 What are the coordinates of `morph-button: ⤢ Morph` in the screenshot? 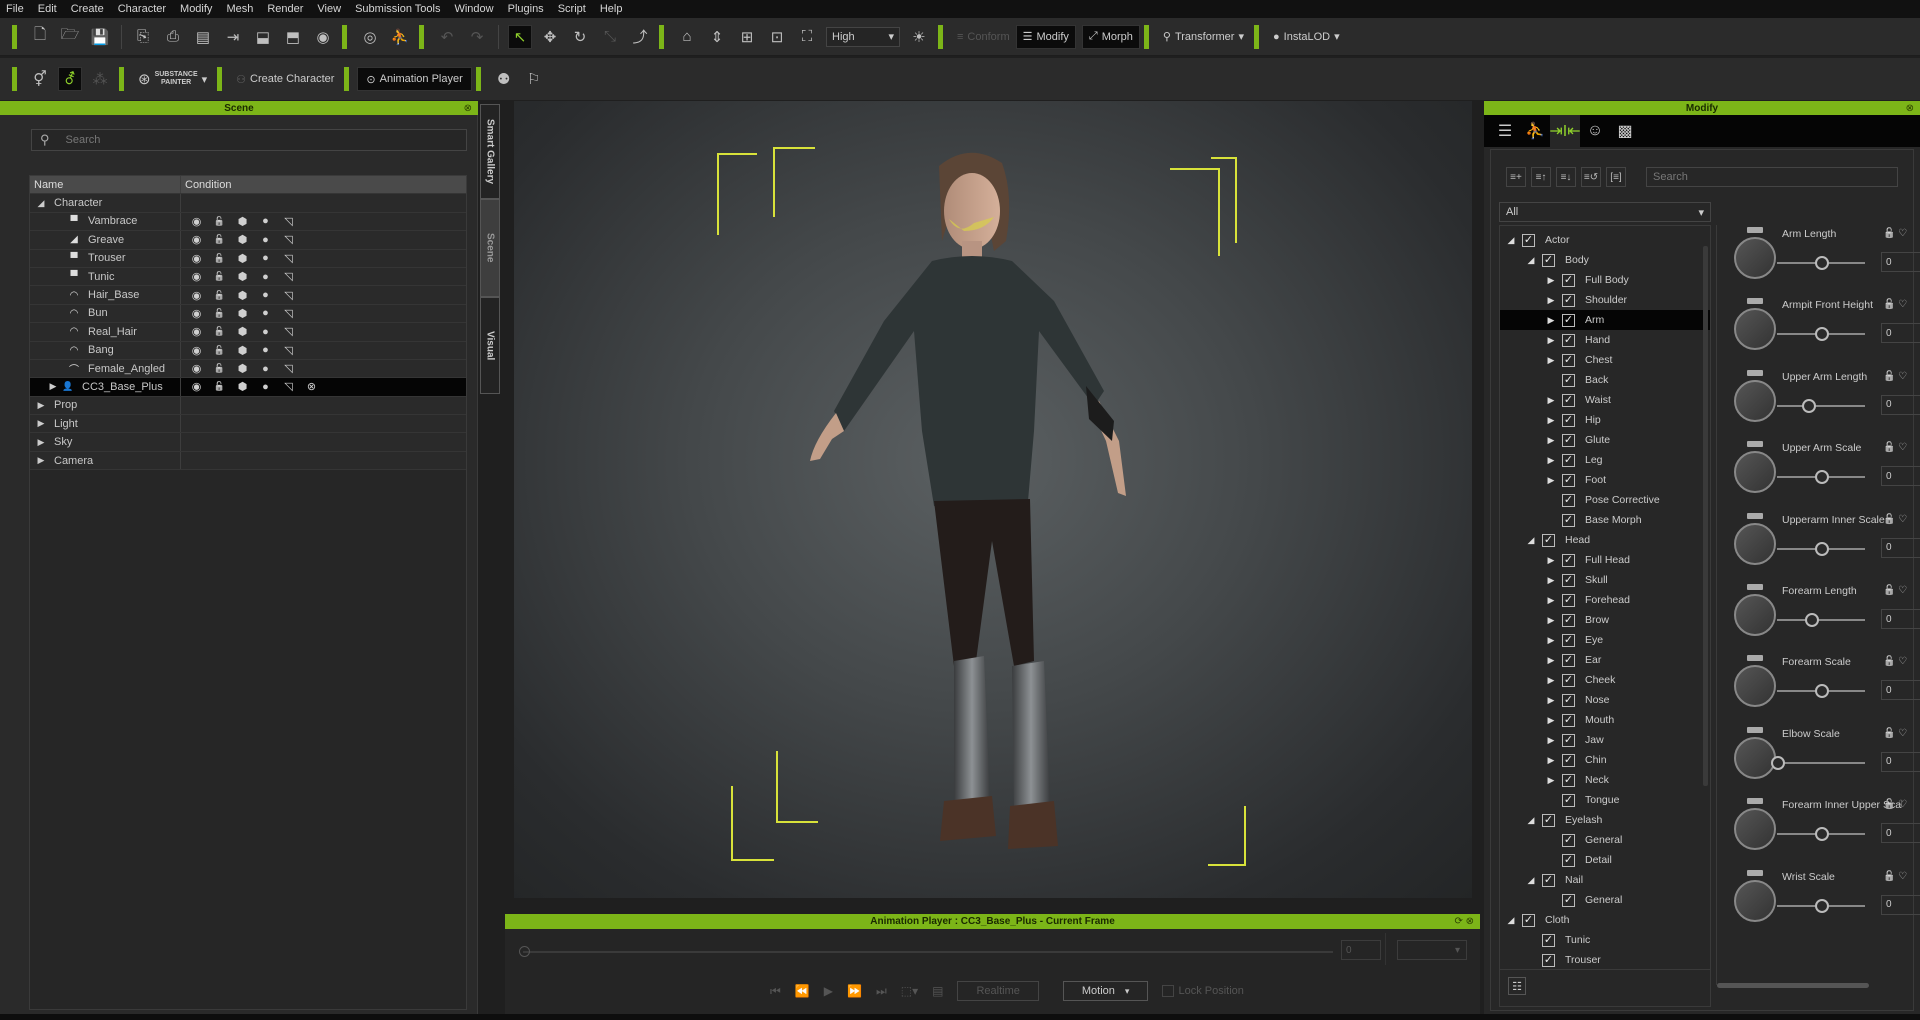 It's located at (1110, 36).